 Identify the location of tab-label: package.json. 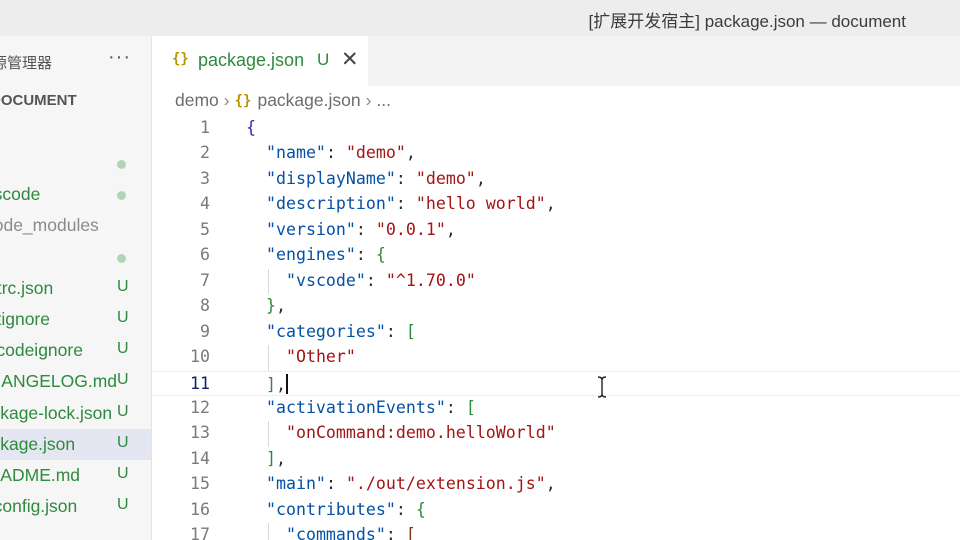
(251, 60).